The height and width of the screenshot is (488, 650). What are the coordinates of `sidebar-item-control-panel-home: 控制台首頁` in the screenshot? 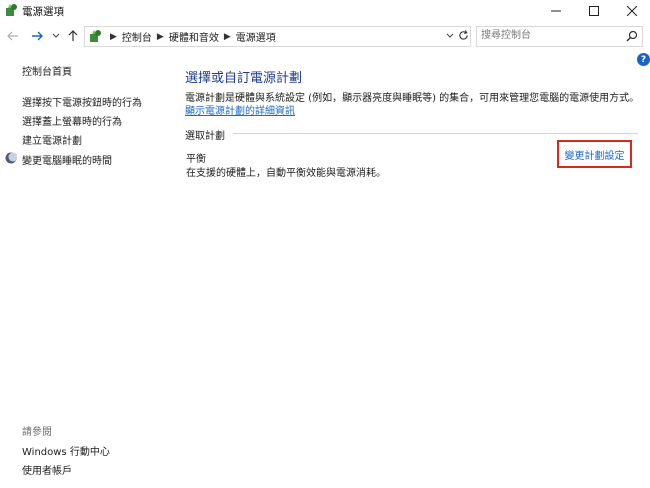 It's located at (47, 70).